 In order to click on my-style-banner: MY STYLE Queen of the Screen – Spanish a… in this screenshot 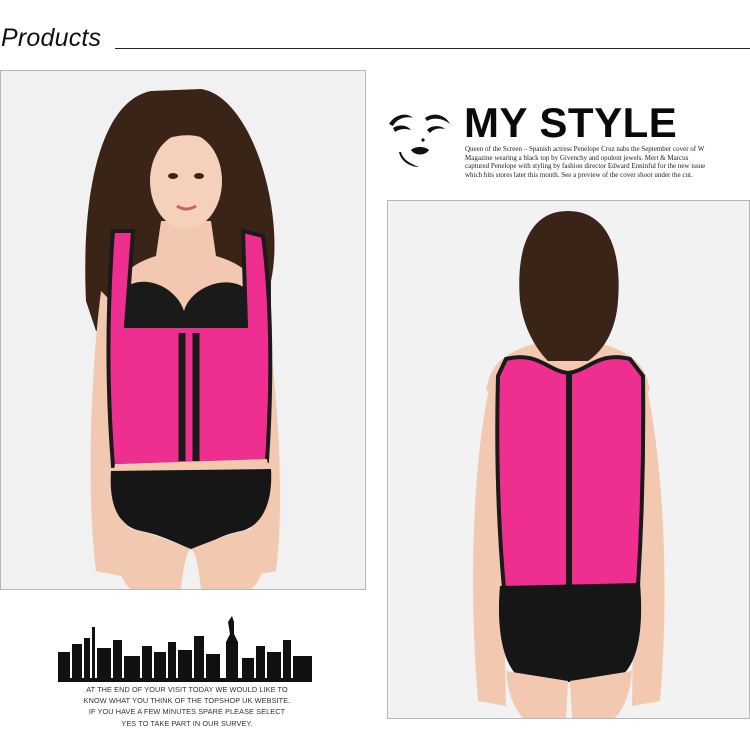, I will do `click(550, 140)`.